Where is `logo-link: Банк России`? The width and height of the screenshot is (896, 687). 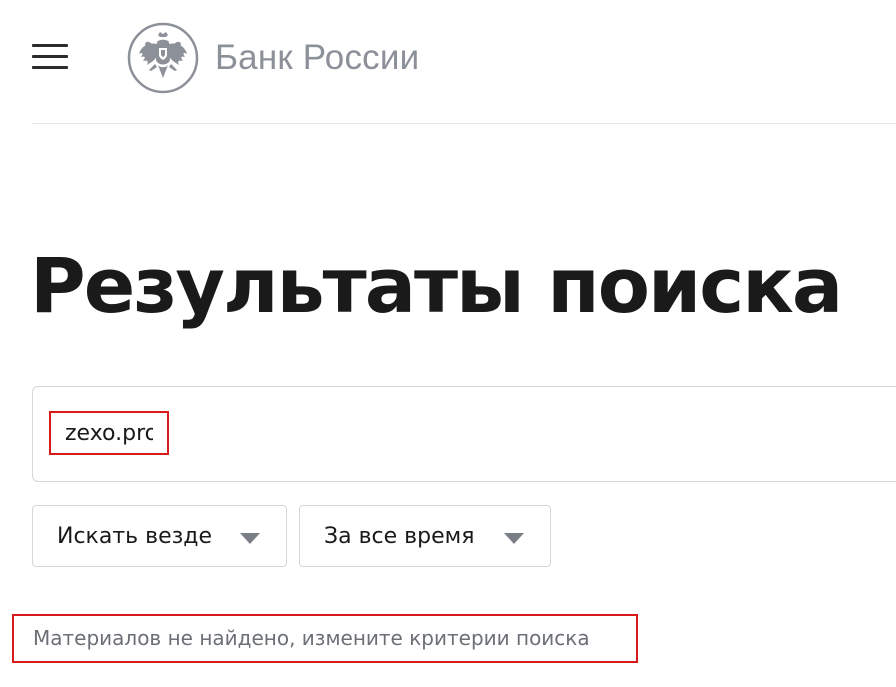
logo-link: Банк России is located at coordinates (273, 58).